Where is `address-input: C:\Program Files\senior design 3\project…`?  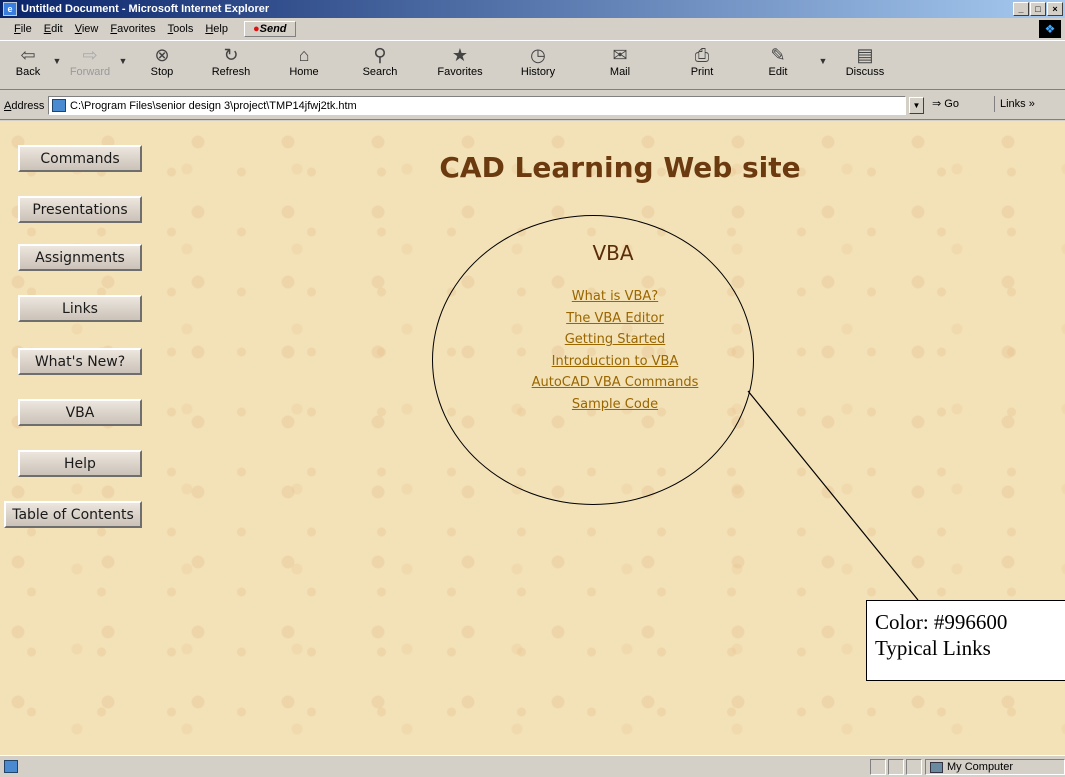 address-input: C:\Program Files\senior design 3\project… is located at coordinates (477, 105).